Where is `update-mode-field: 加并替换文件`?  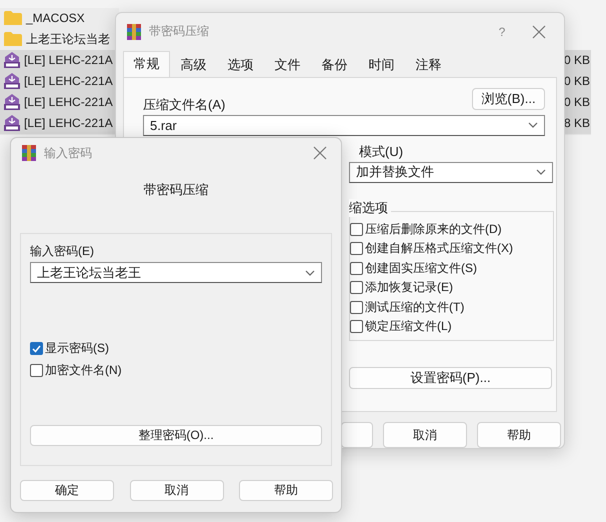
update-mode-field: 加并替换文件 is located at coordinates (451, 172).